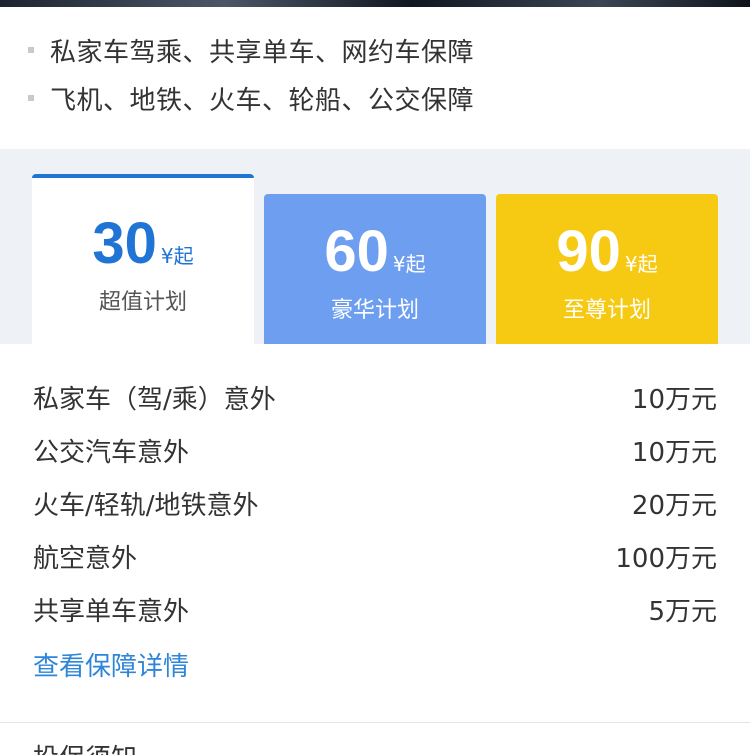 The height and width of the screenshot is (755, 750). What do you see at coordinates (154, 399) in the screenshot?
I see `coverage-label: 私家车（驾/乘）意外` at bounding box center [154, 399].